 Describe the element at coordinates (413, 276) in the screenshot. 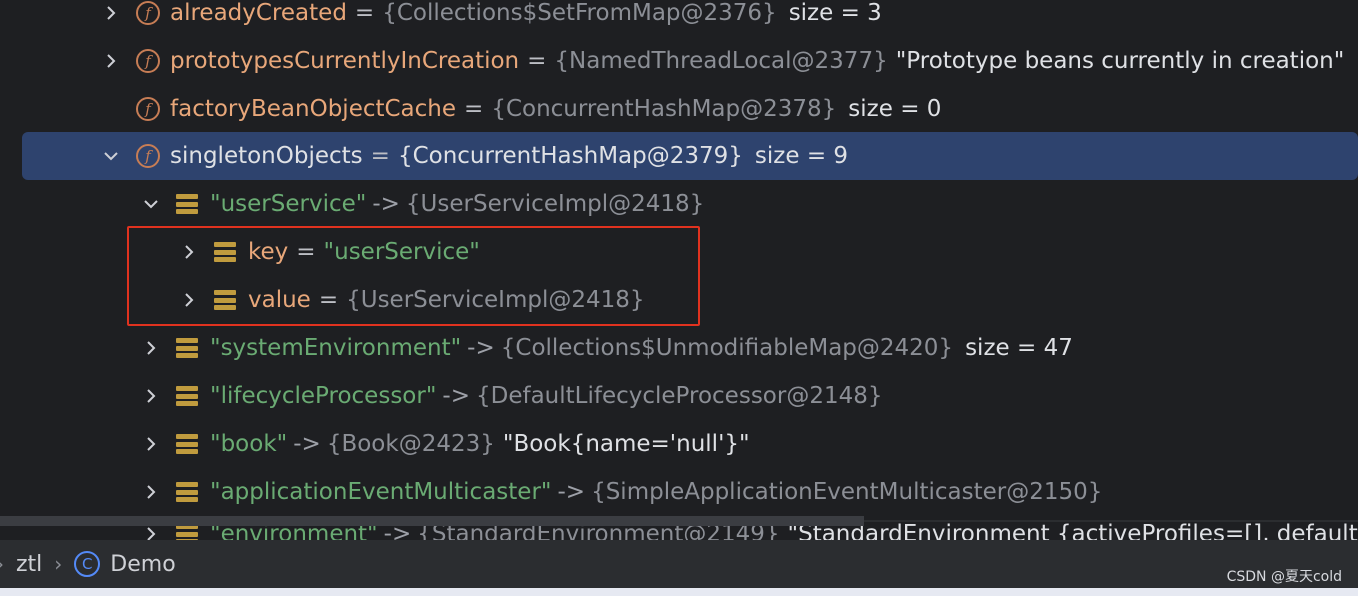

I see `red-highlight-box` at that location.